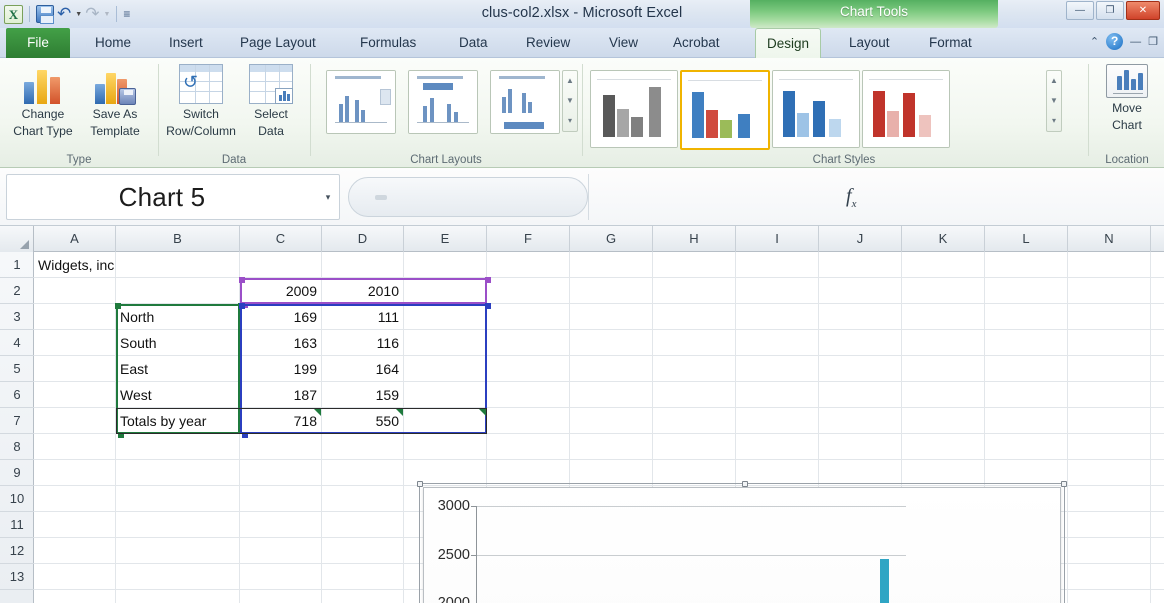  Describe the element at coordinates (1067, 427) in the screenshot. I see `grid-line-vertical` at that location.